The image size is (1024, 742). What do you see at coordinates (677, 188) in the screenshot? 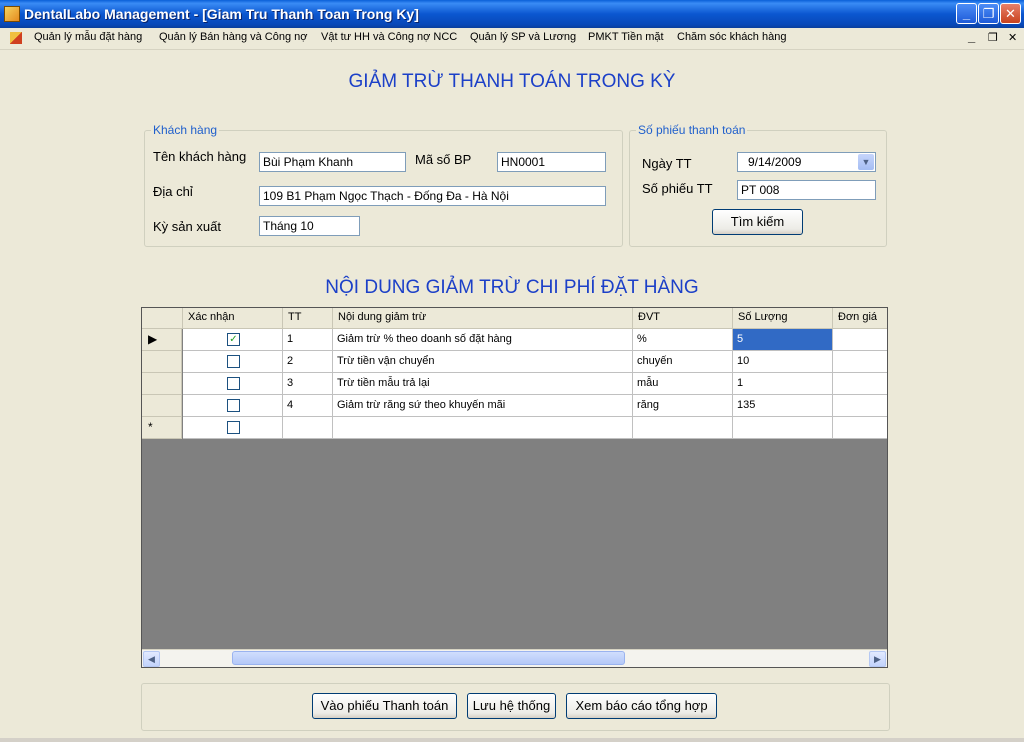
I see `voucher-number-label: Số phiếu TT` at bounding box center [677, 188].